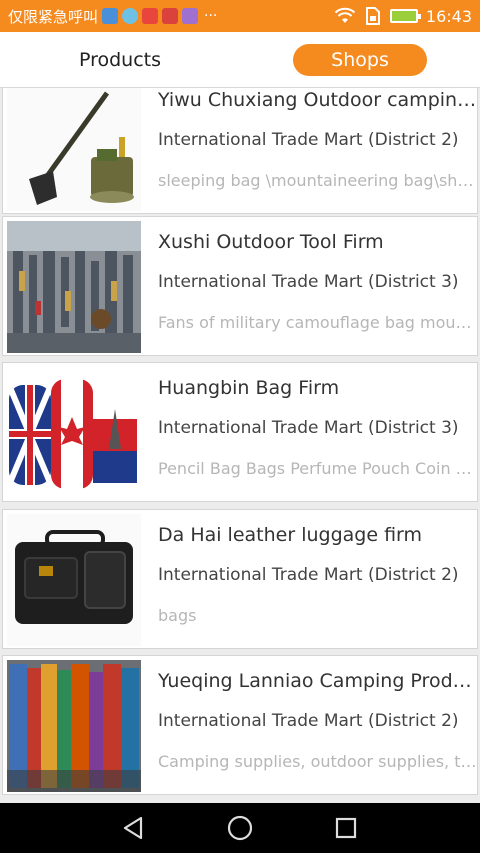 Image resolution: width=480 pixels, height=853 pixels. I want to click on bluetooth-icon, so click(130, 16).